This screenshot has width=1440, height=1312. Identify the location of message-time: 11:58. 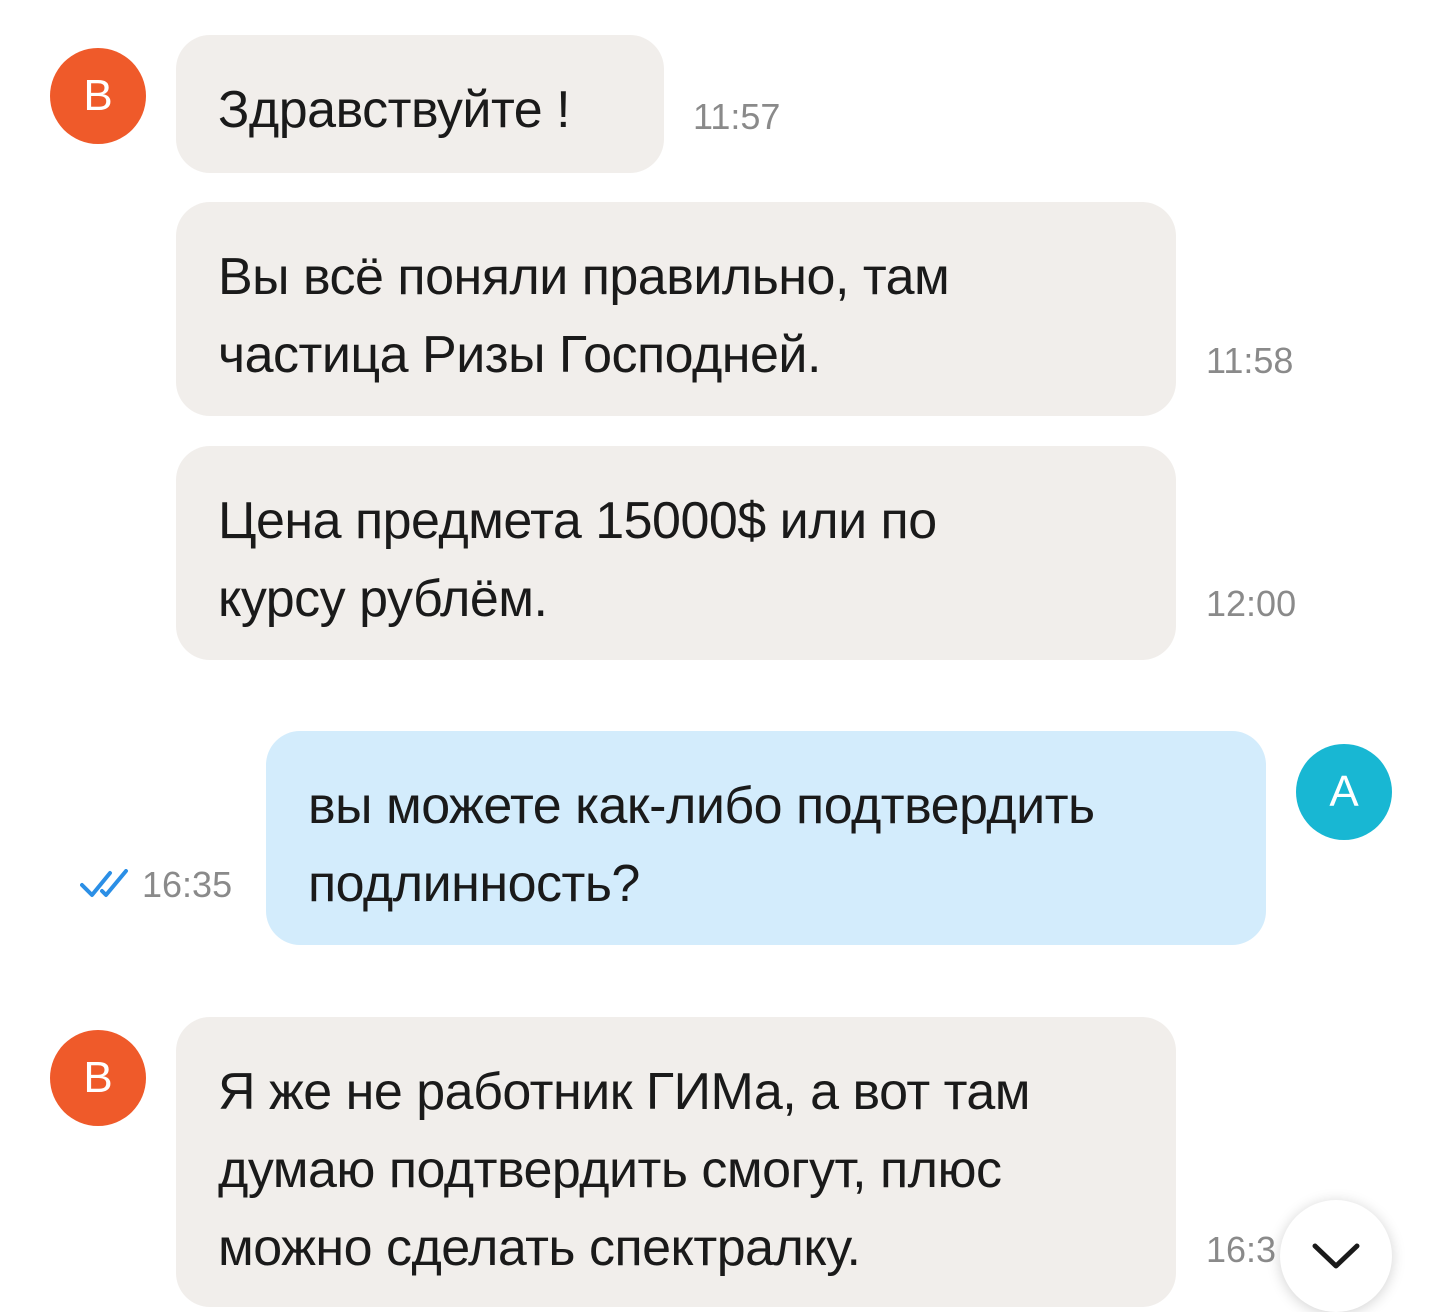
(1250, 360).